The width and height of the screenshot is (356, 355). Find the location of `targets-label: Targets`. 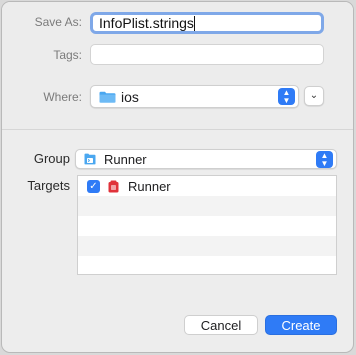

targets-label: Targets is located at coordinates (48, 185).